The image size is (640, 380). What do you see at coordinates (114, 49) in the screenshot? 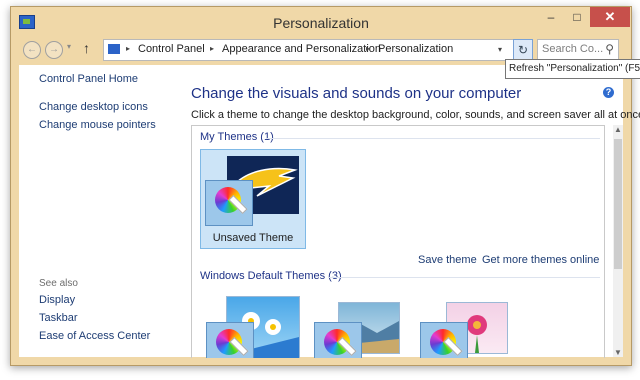
I see `control-panel-icon` at bounding box center [114, 49].